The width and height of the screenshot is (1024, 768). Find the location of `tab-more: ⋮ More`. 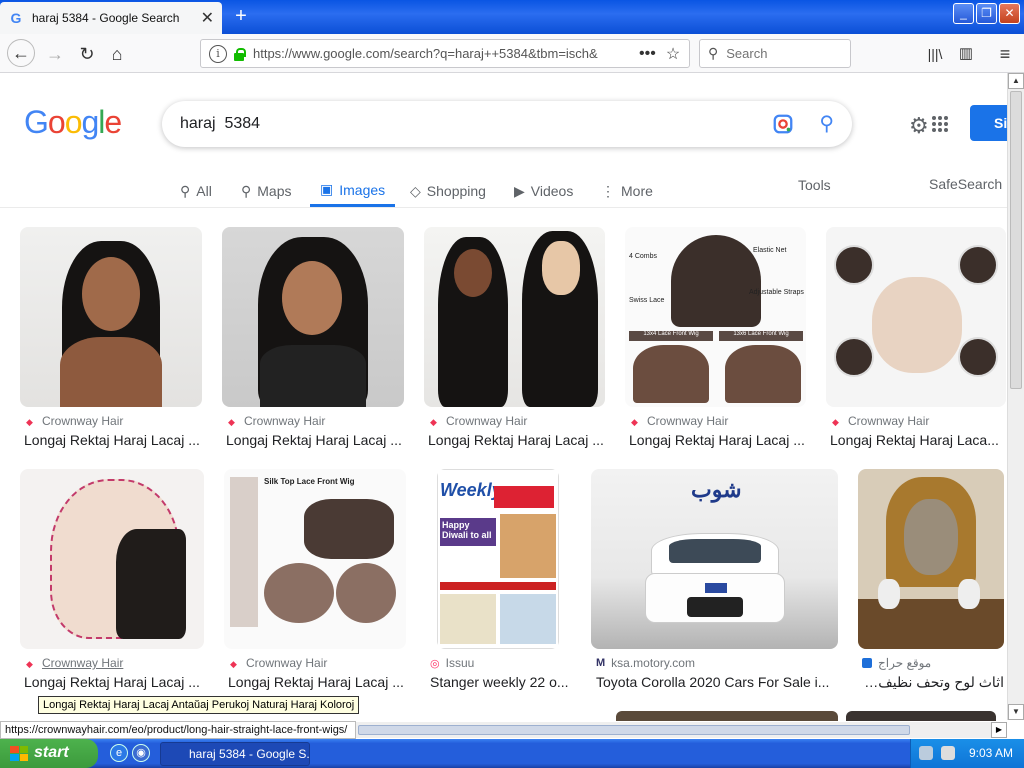

tab-more: ⋮ More is located at coordinates (627, 191).